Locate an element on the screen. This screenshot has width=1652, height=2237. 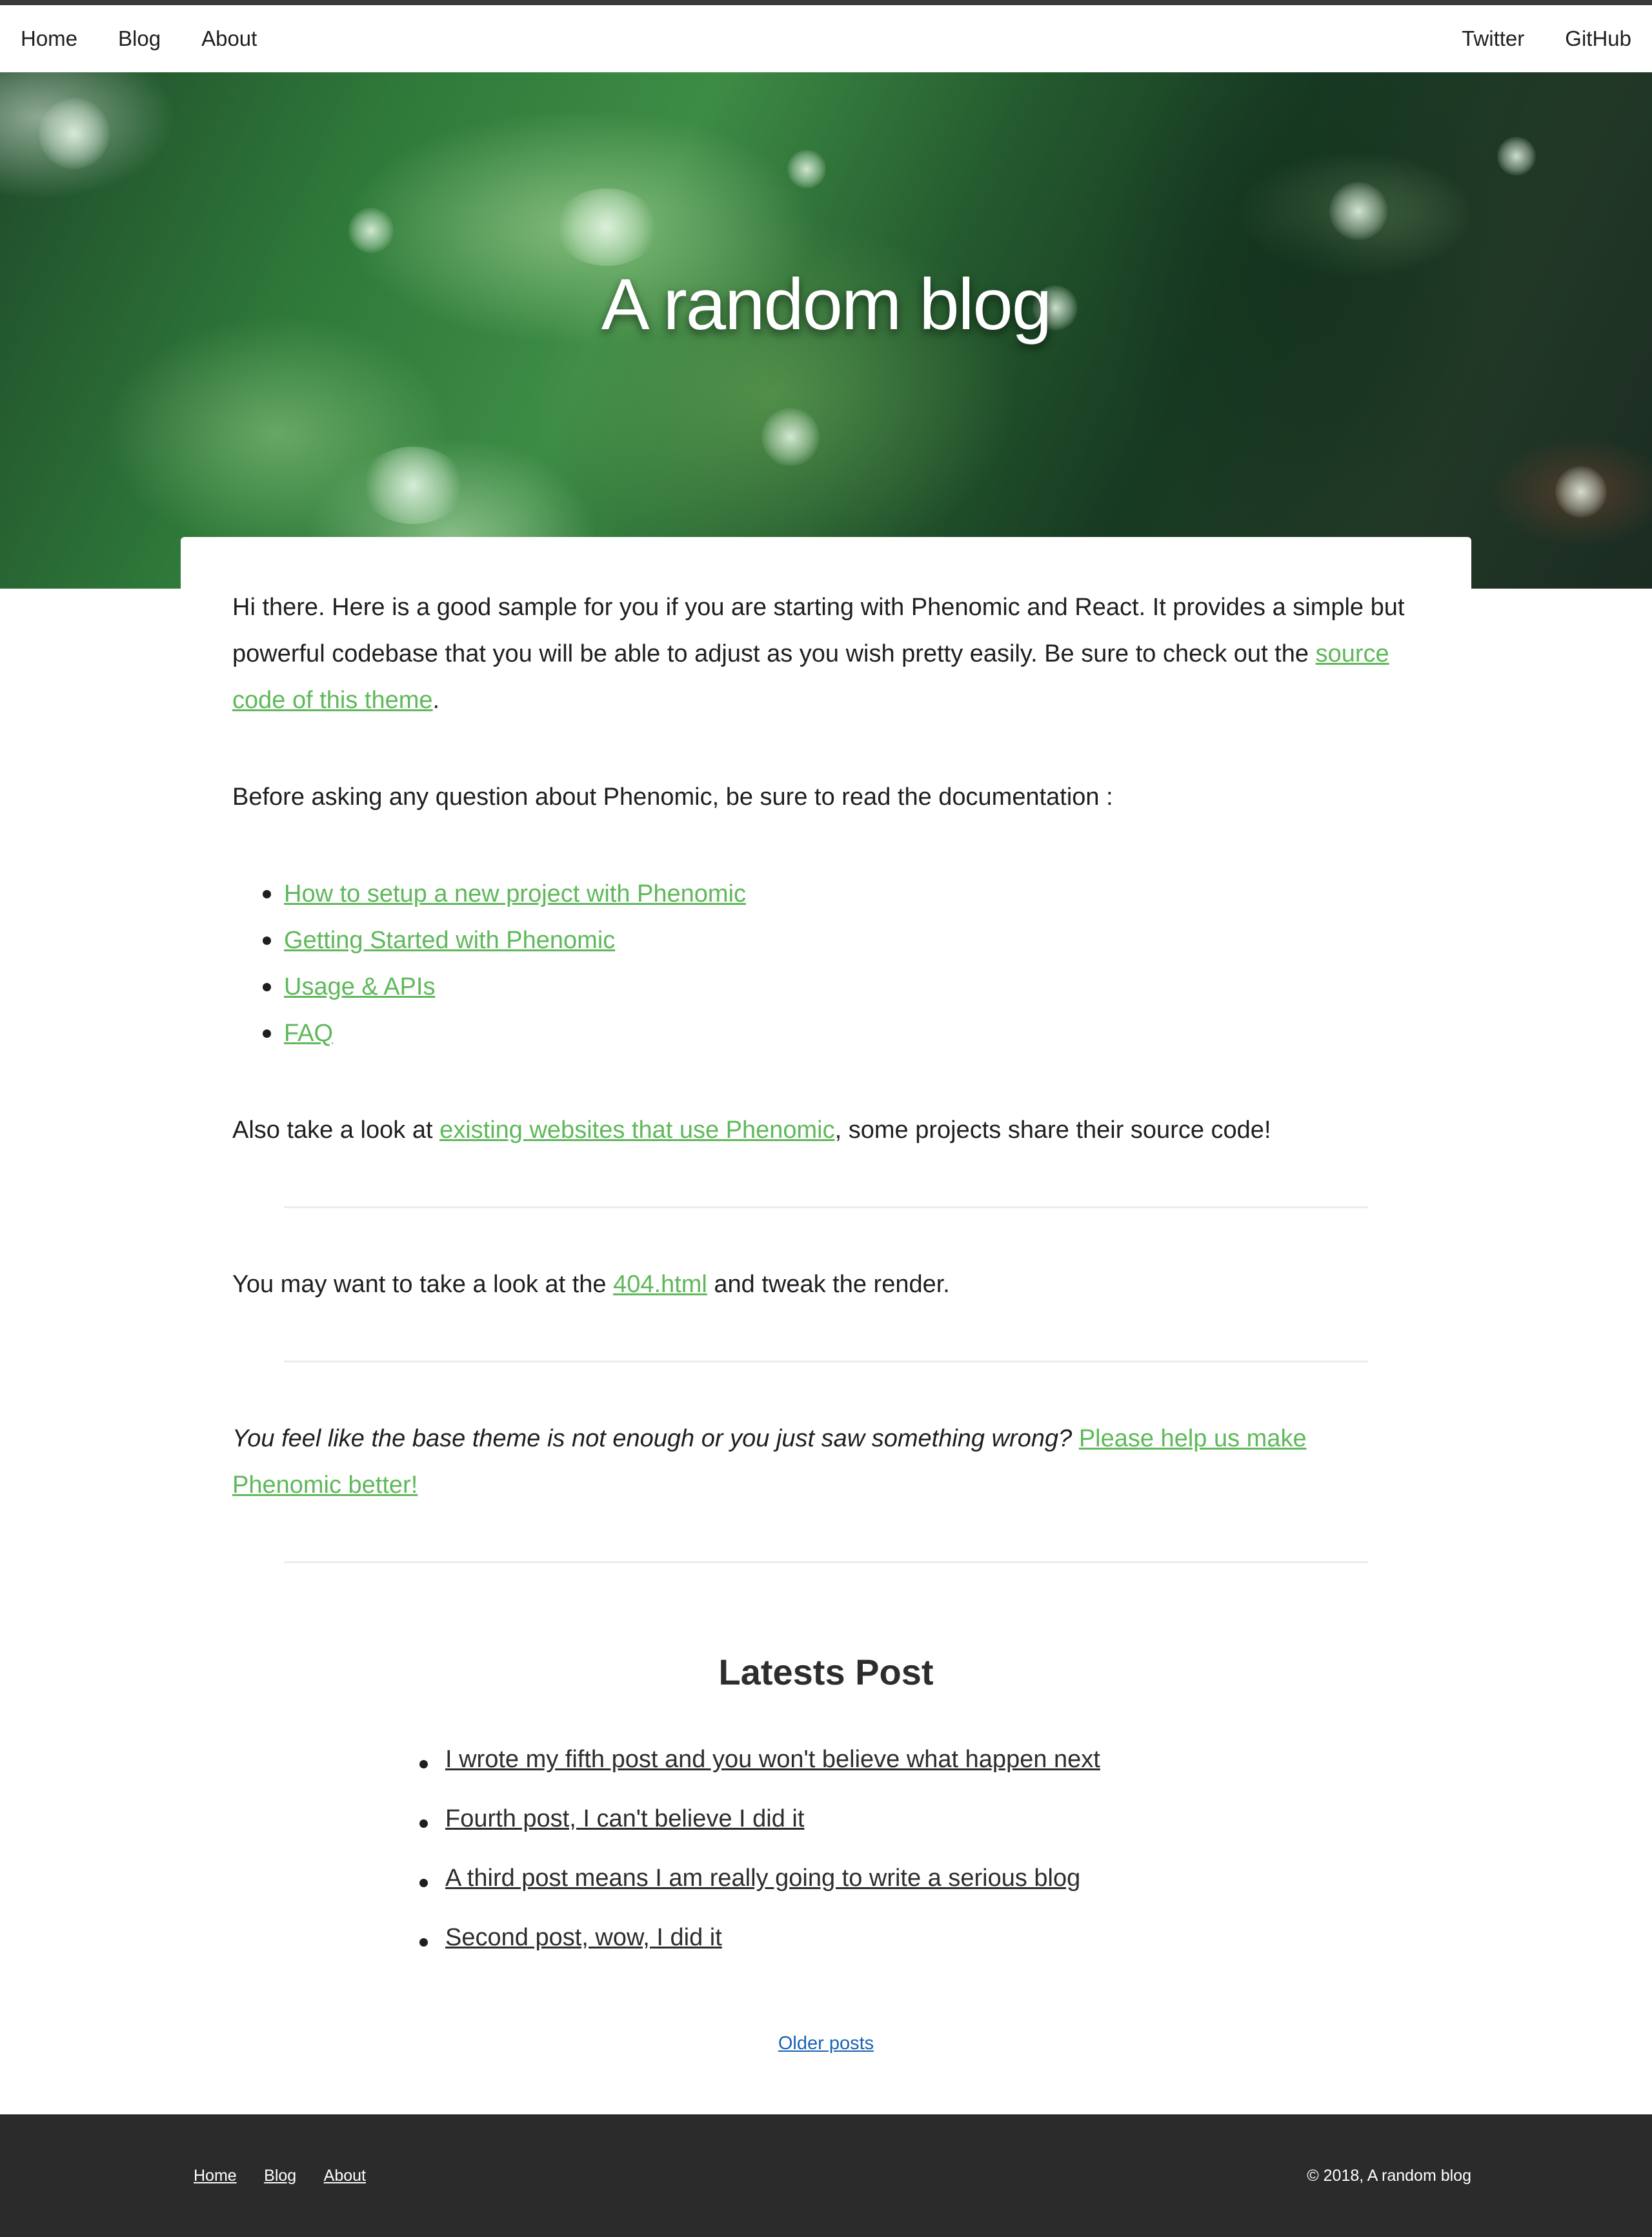
footer-nav: Home Blog About is located at coordinates (292, 2176).